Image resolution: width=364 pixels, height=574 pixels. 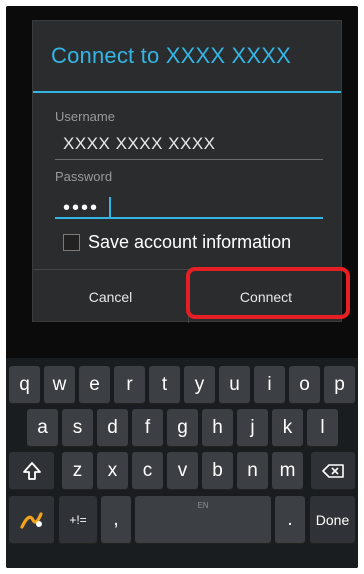 What do you see at coordinates (304, 385) in the screenshot?
I see `key-o: o` at bounding box center [304, 385].